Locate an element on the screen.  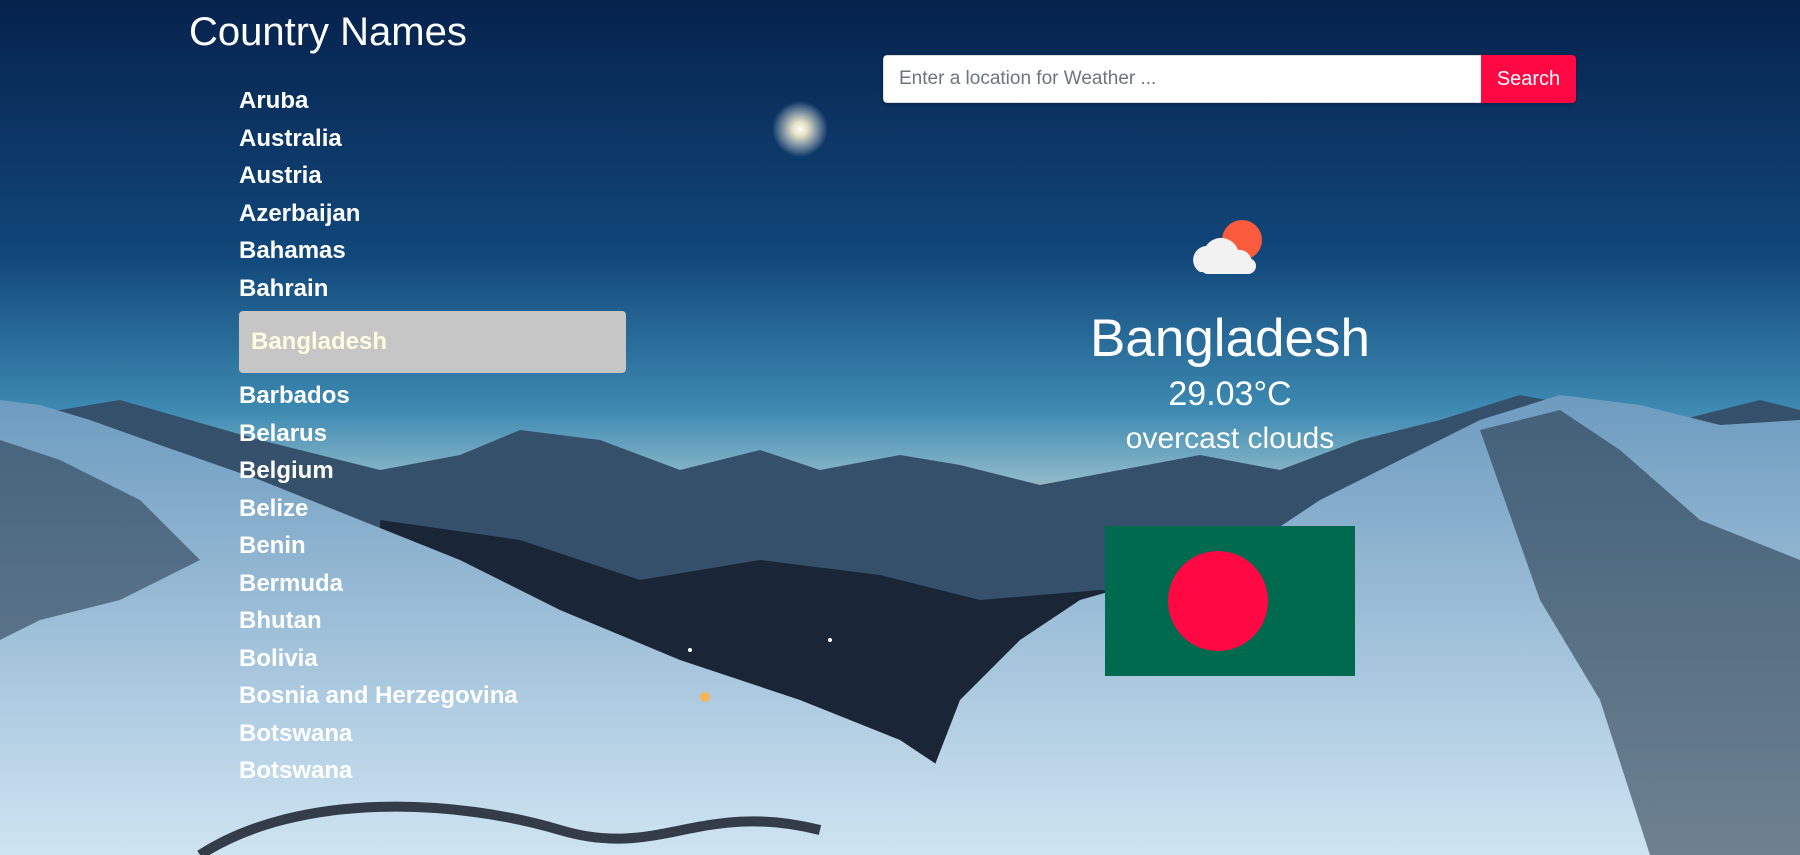
country-item-botswana-2: Botswana is located at coordinates (432, 768).